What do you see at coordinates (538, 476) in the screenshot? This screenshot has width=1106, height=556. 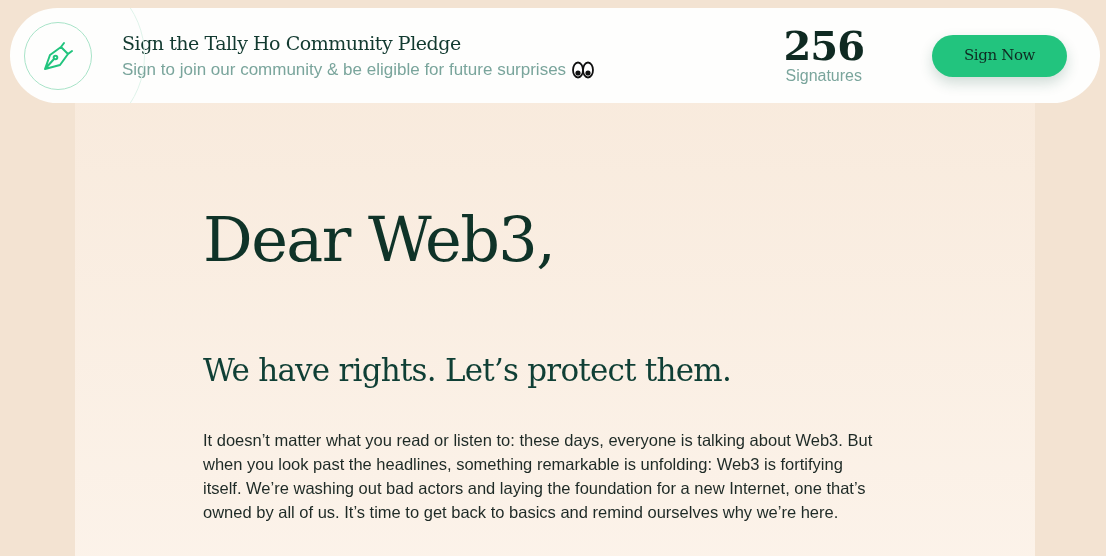 I see `letter-paragraph: It doesn’t matter what you read or listen to: these days, everyone is talking about Web3. But when you look past the headlines, something remarkable is unfolding: Web3 is fortifying itself. We’re washing out bad actors and laying the foundation for a new Internet, one that’s owned by all of us. It’s time to get back to basics and remind ourselves why we’re here.` at bounding box center [538, 476].